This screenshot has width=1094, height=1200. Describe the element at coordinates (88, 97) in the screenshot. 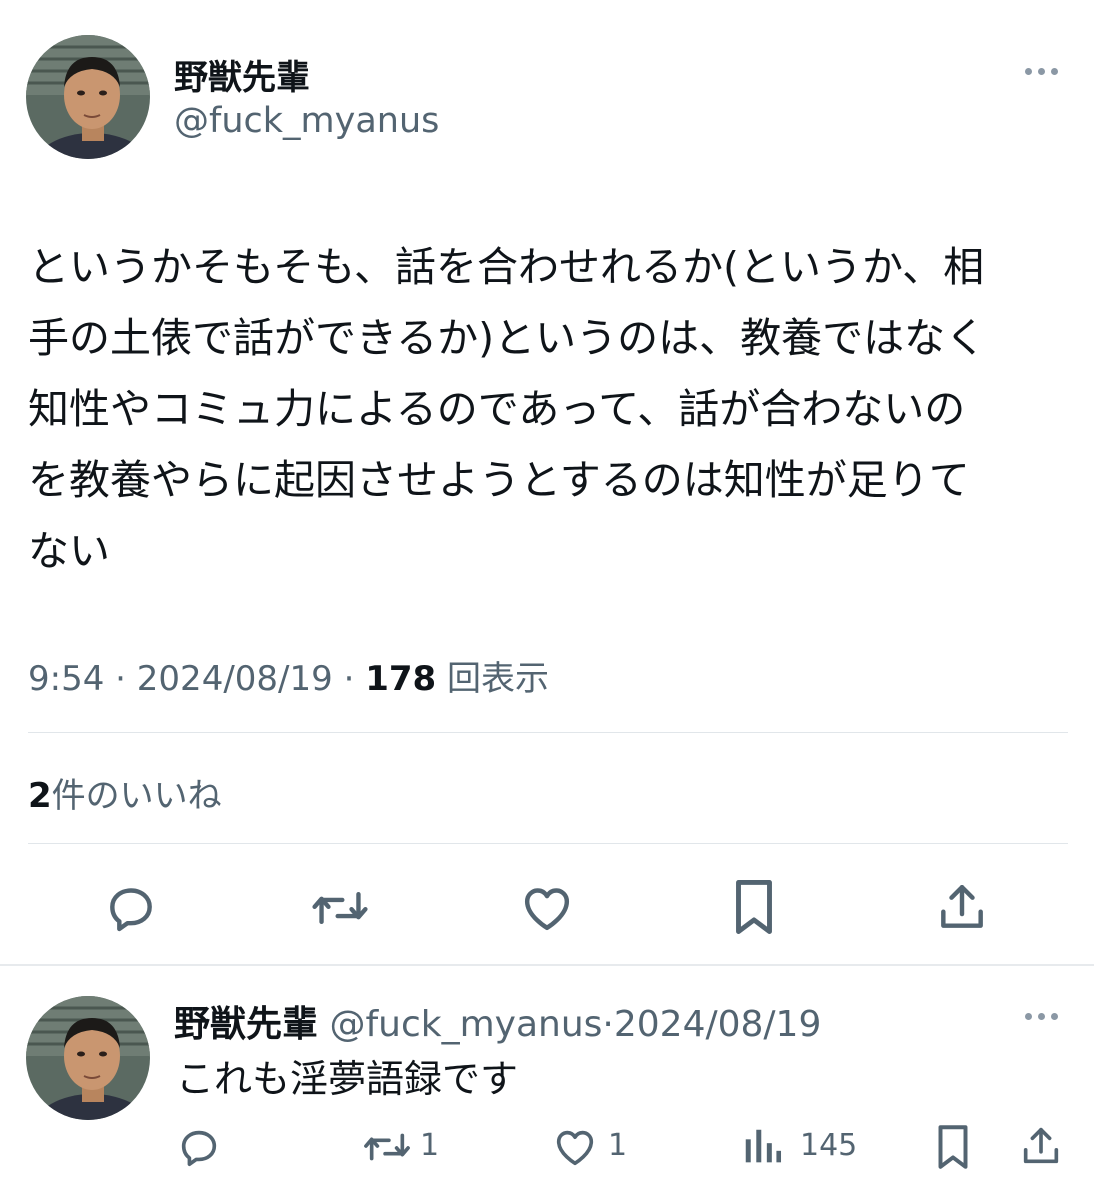

I see `avatar` at that location.